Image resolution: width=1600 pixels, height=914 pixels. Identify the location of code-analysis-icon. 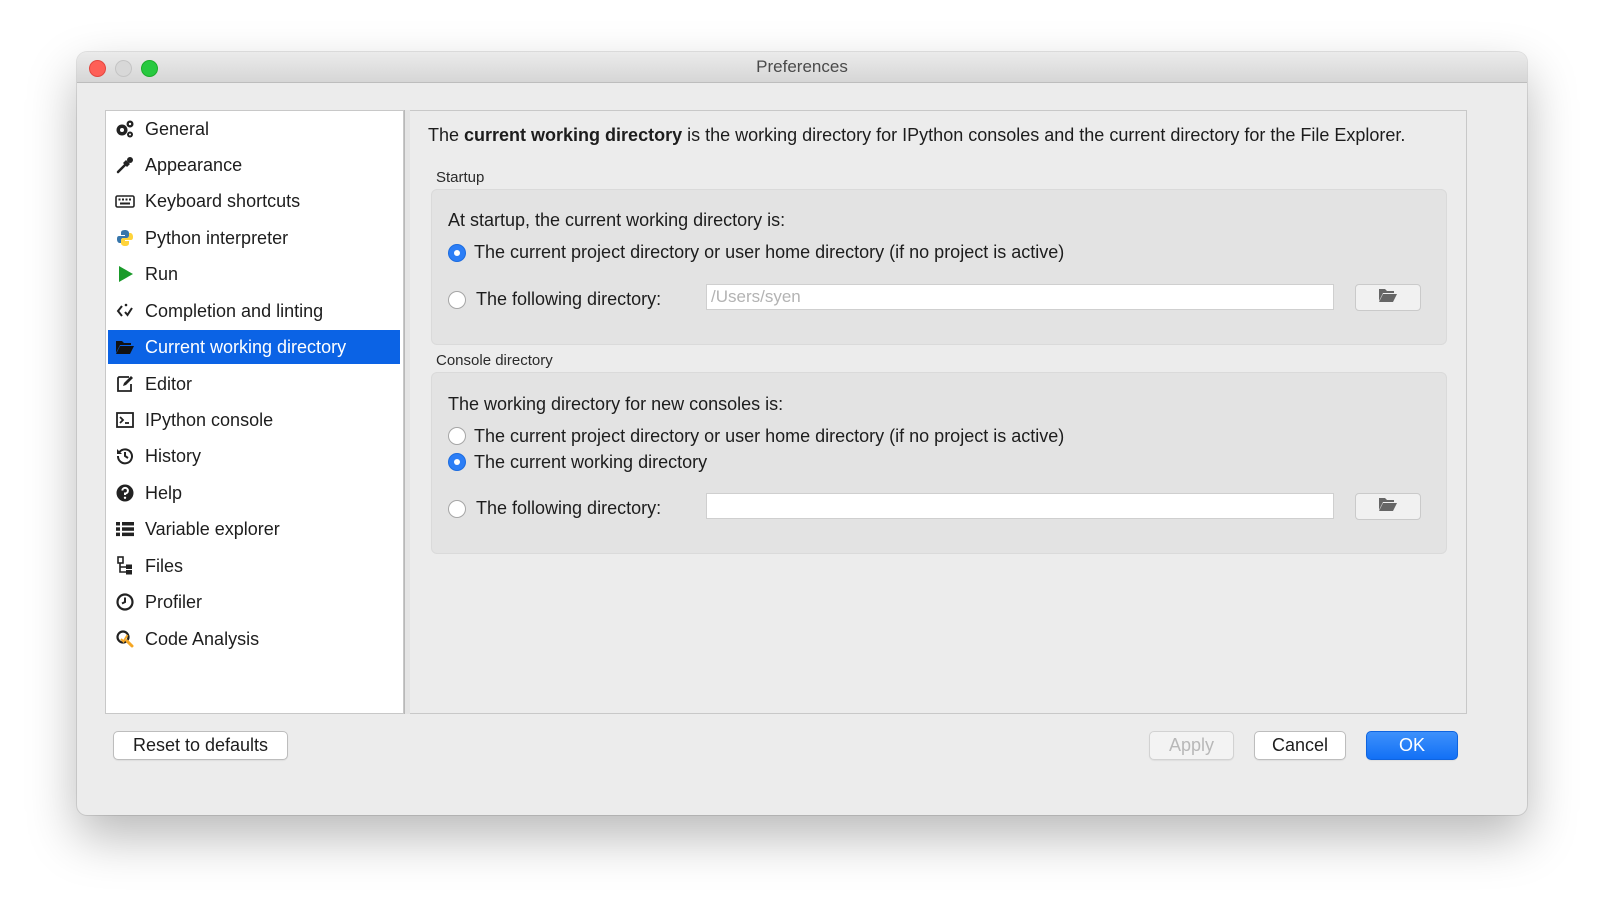
(125, 639).